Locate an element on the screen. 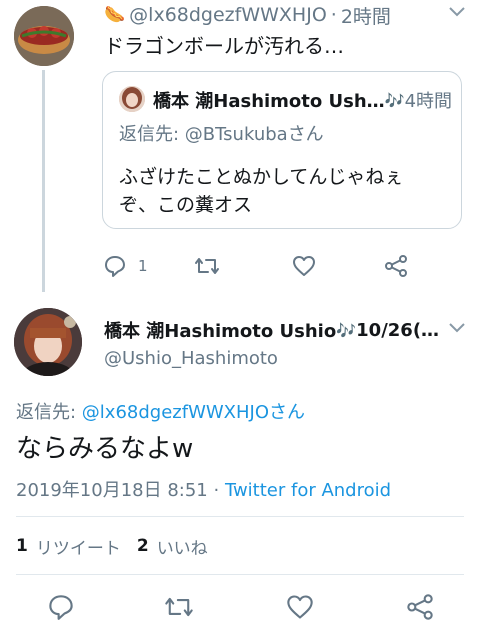  quoted-avatar is located at coordinates (132, 99).